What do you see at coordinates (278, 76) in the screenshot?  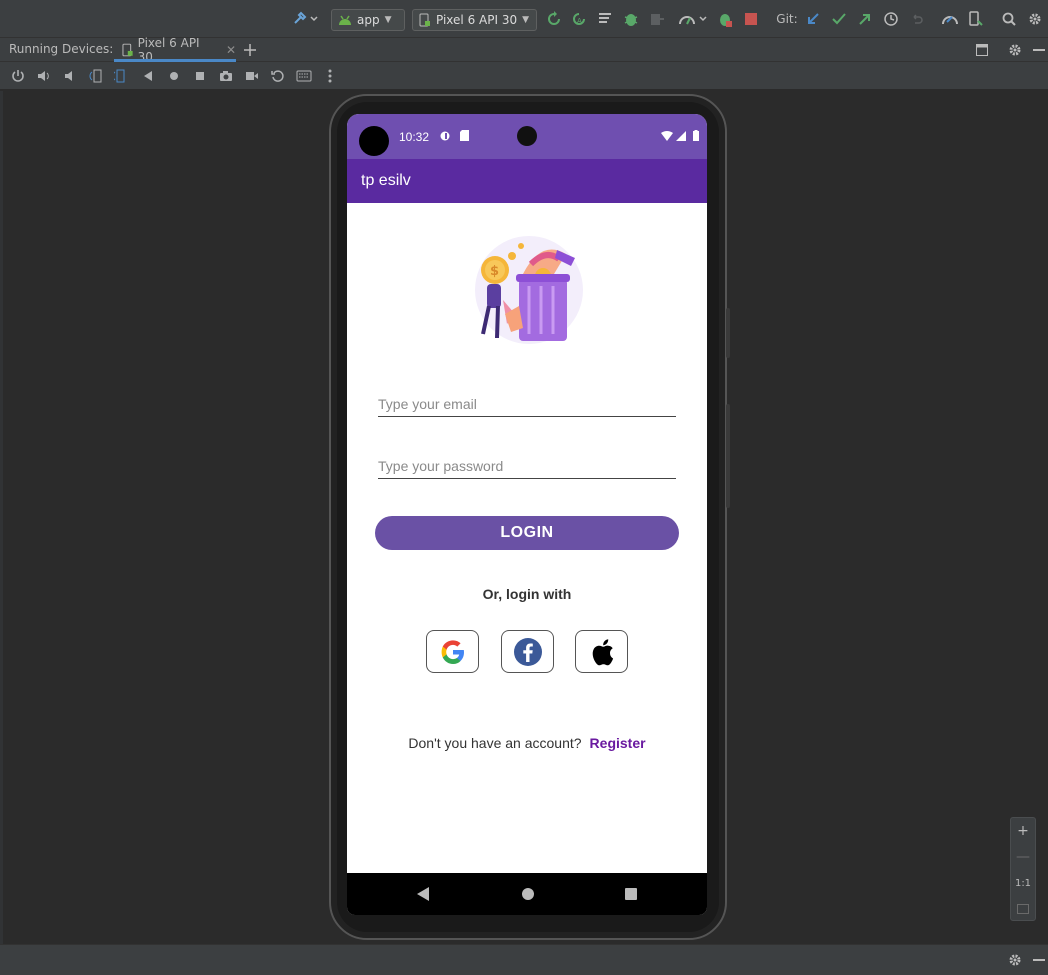 I see `snapshot-restore-icon` at bounding box center [278, 76].